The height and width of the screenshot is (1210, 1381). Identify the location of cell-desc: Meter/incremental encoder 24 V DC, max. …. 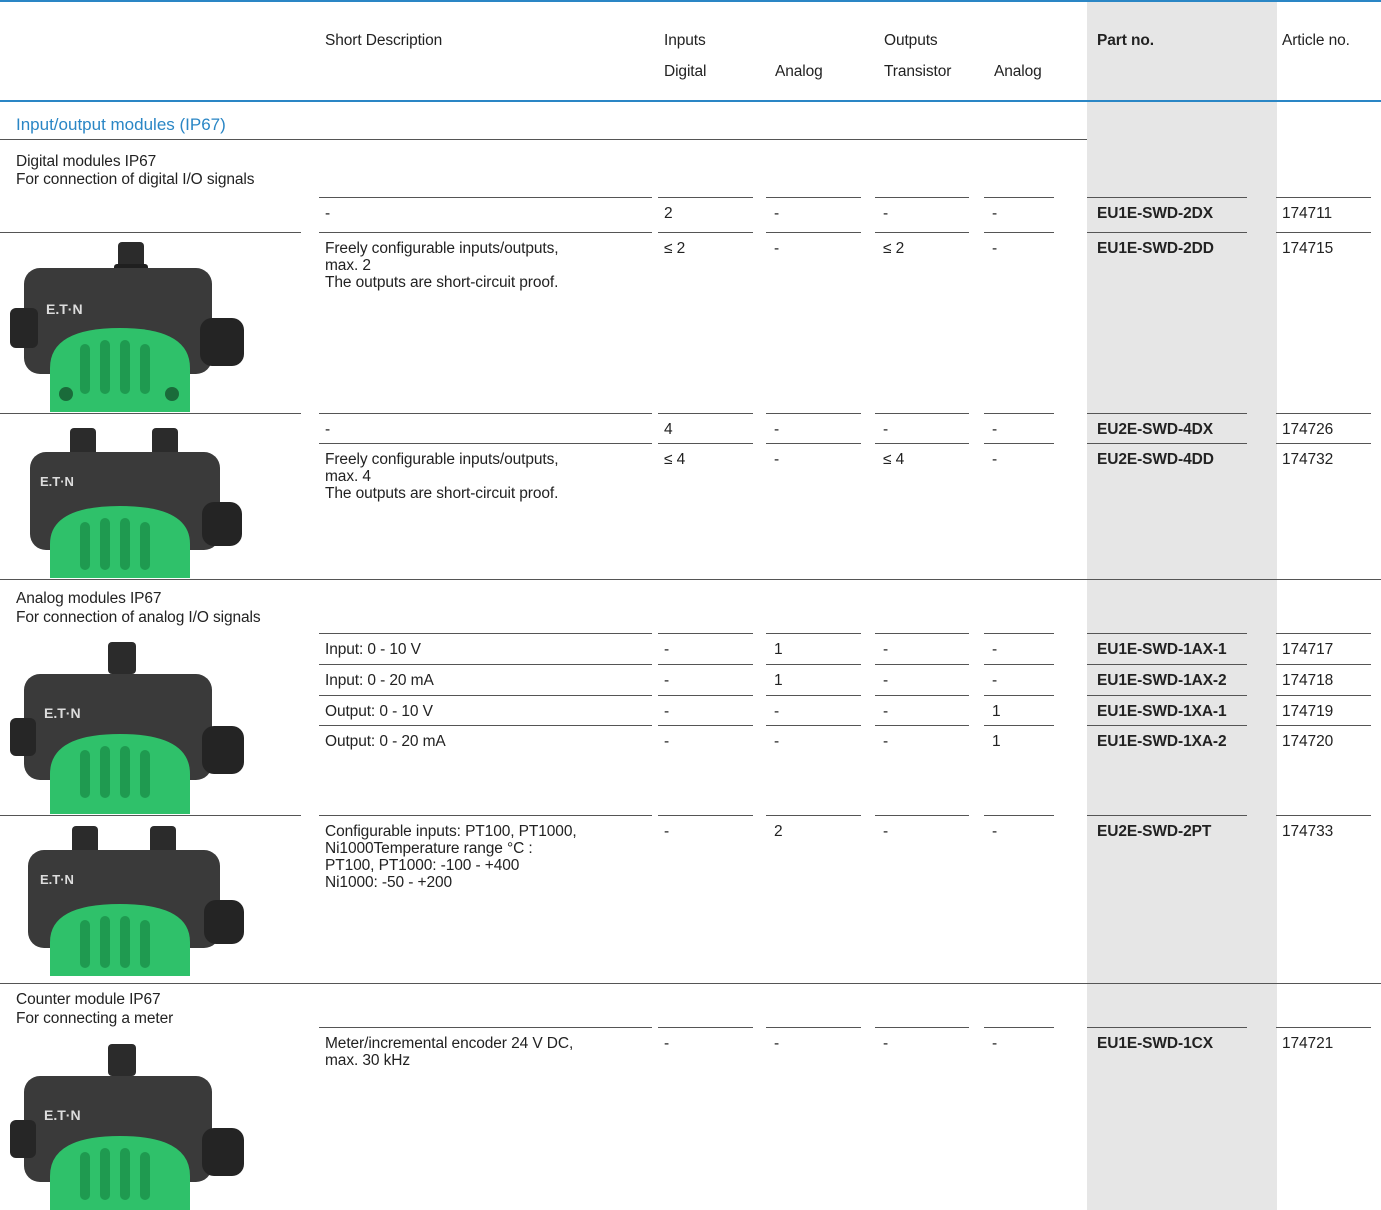
(449, 1052).